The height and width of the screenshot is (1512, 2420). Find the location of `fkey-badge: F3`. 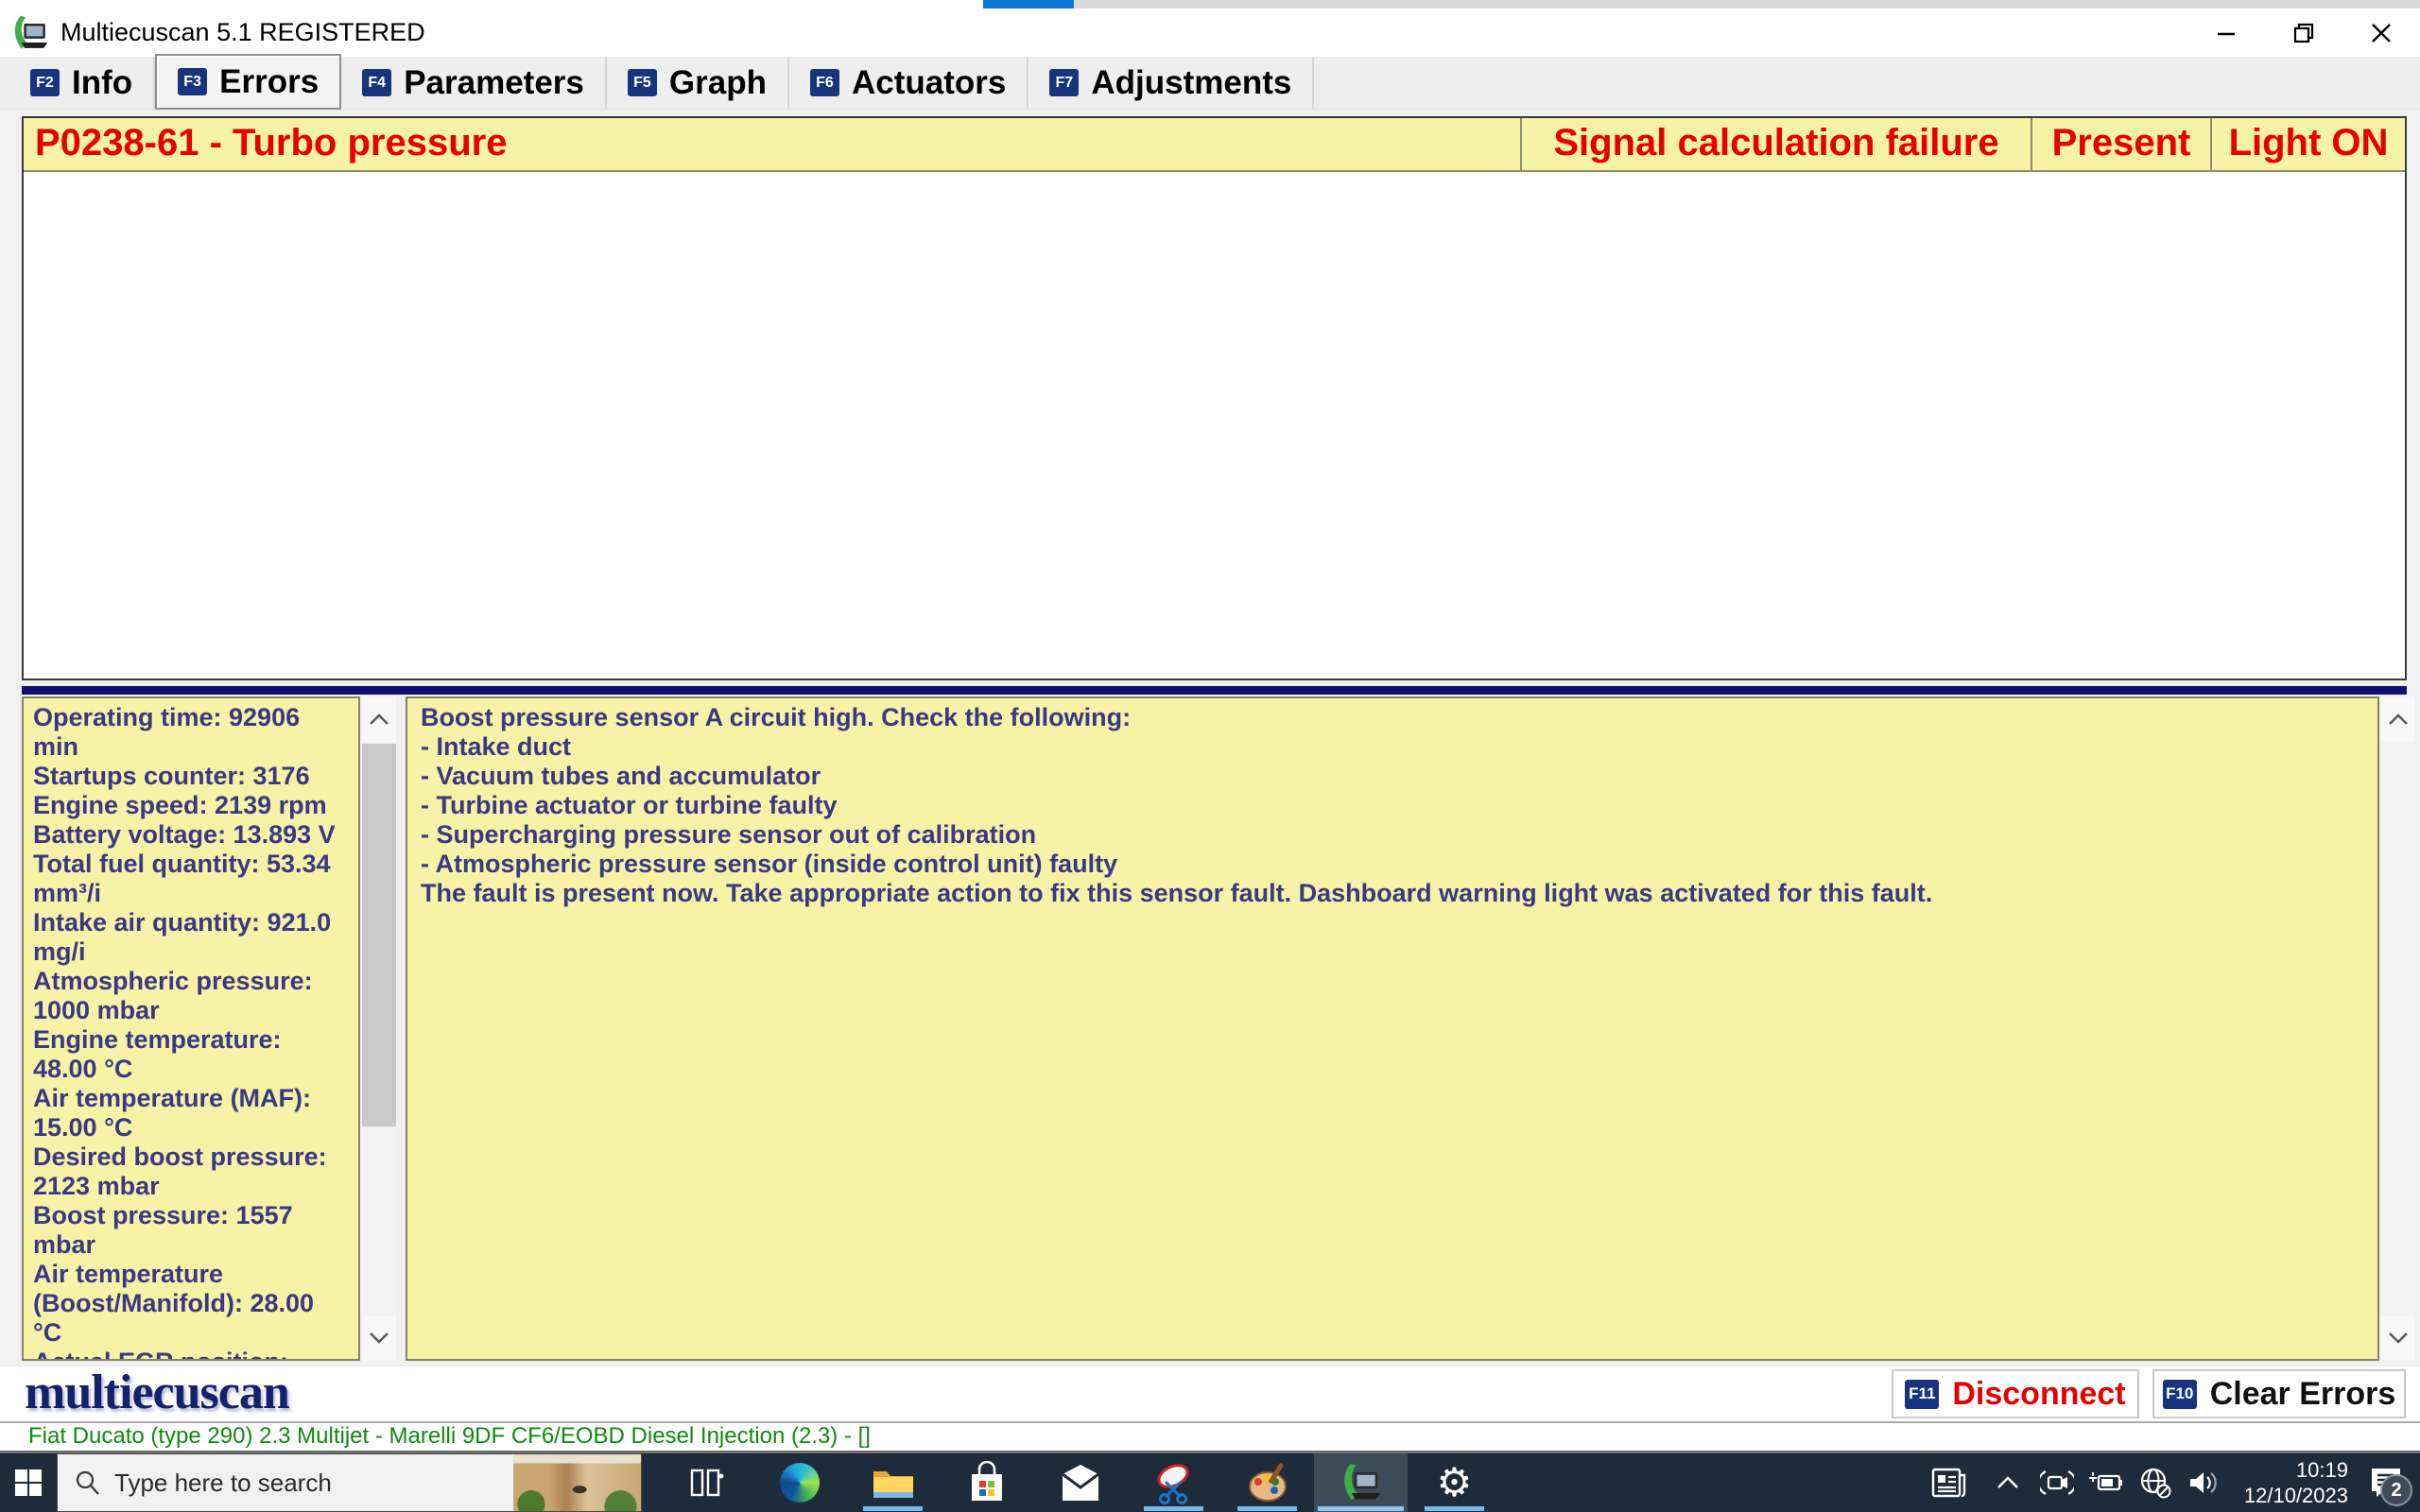

fkey-badge: F3 is located at coordinates (193, 81).